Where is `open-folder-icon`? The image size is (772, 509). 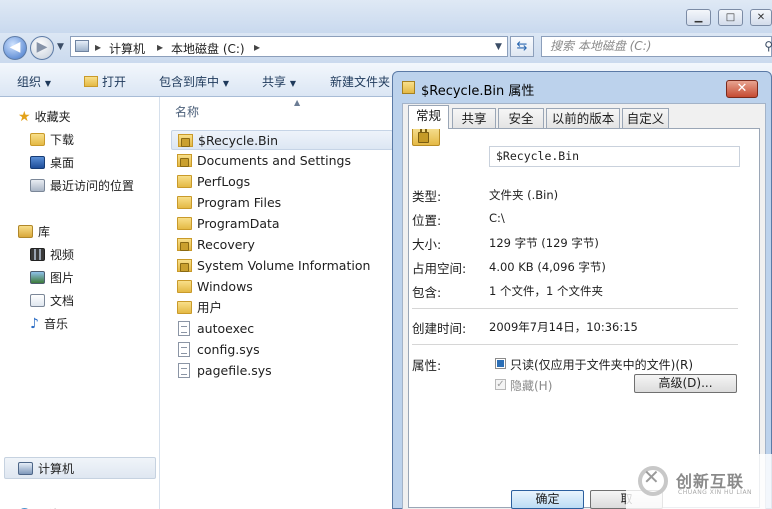 open-folder-icon is located at coordinates (91, 81).